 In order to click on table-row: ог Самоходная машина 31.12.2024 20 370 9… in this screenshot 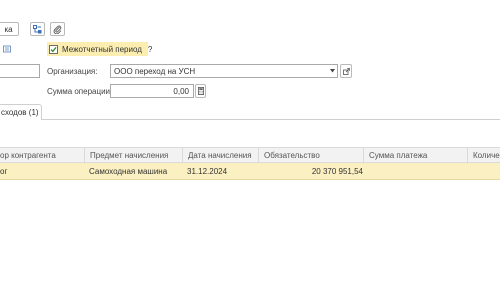, I will do `click(250, 171)`.